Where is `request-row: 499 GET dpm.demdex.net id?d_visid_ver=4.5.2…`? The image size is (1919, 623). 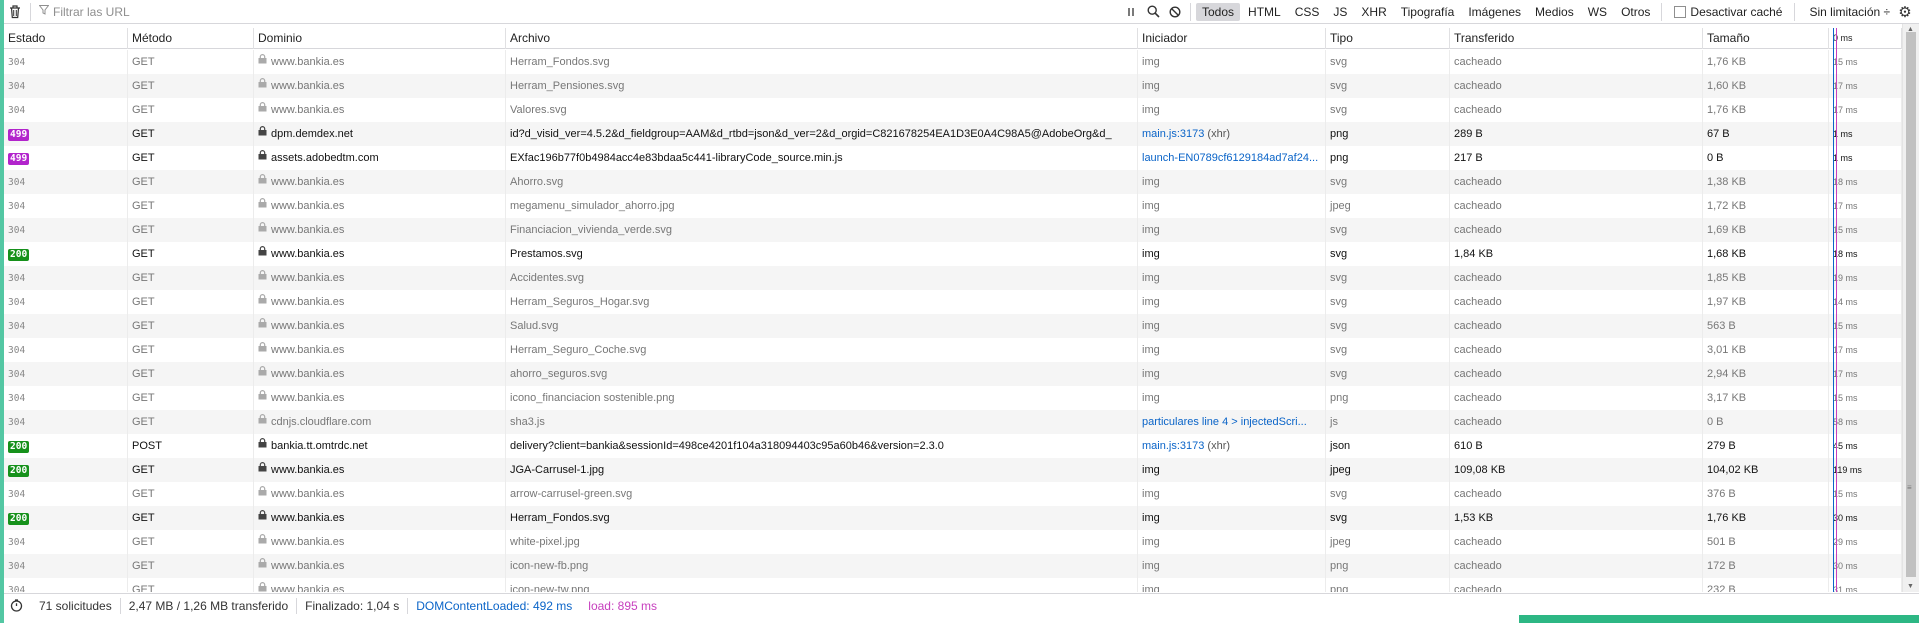 request-row: 499 GET dpm.demdex.net id?d_visid_ver=4.5.2… is located at coordinates (953, 134).